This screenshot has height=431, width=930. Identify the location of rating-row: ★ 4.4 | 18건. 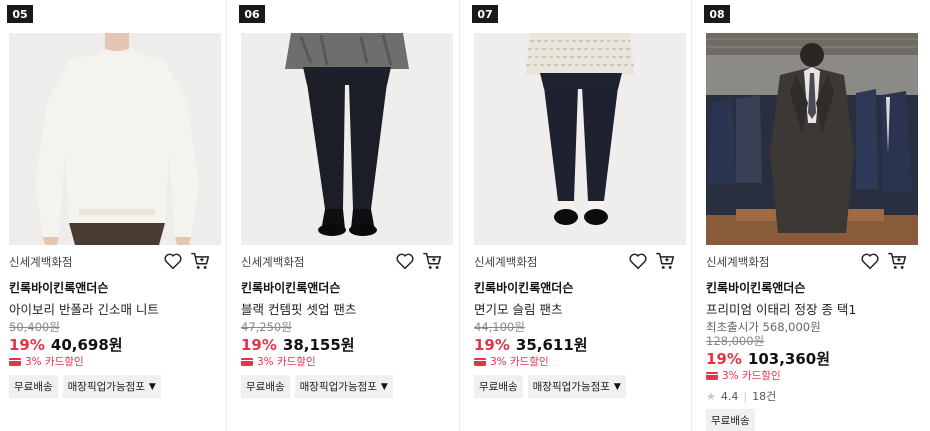
(741, 396).